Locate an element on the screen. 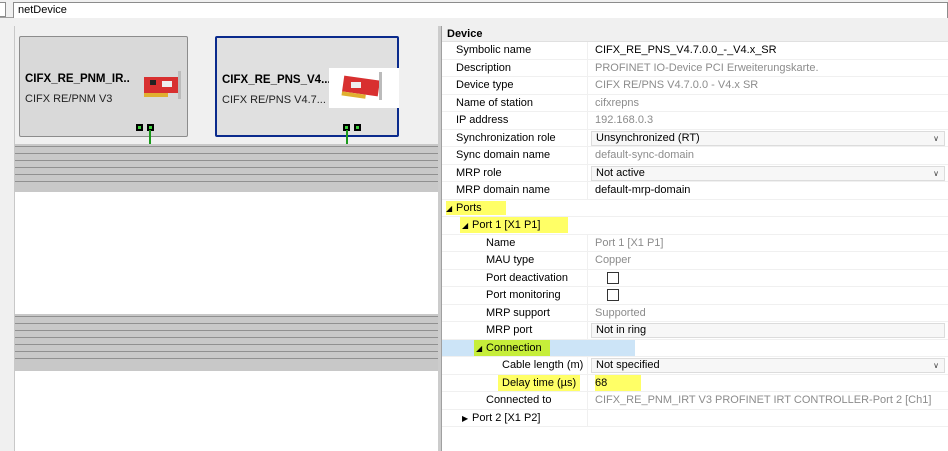  prop-label: MRP port is located at coordinates (515, 330).